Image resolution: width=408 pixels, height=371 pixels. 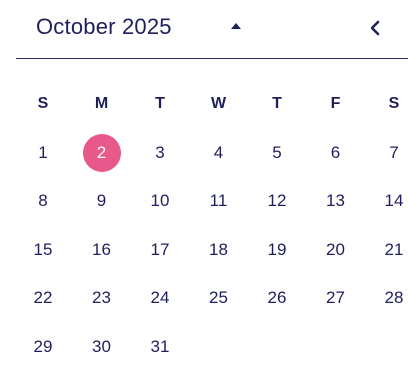 I want to click on weekday-saturday: S, so click(x=395, y=104).